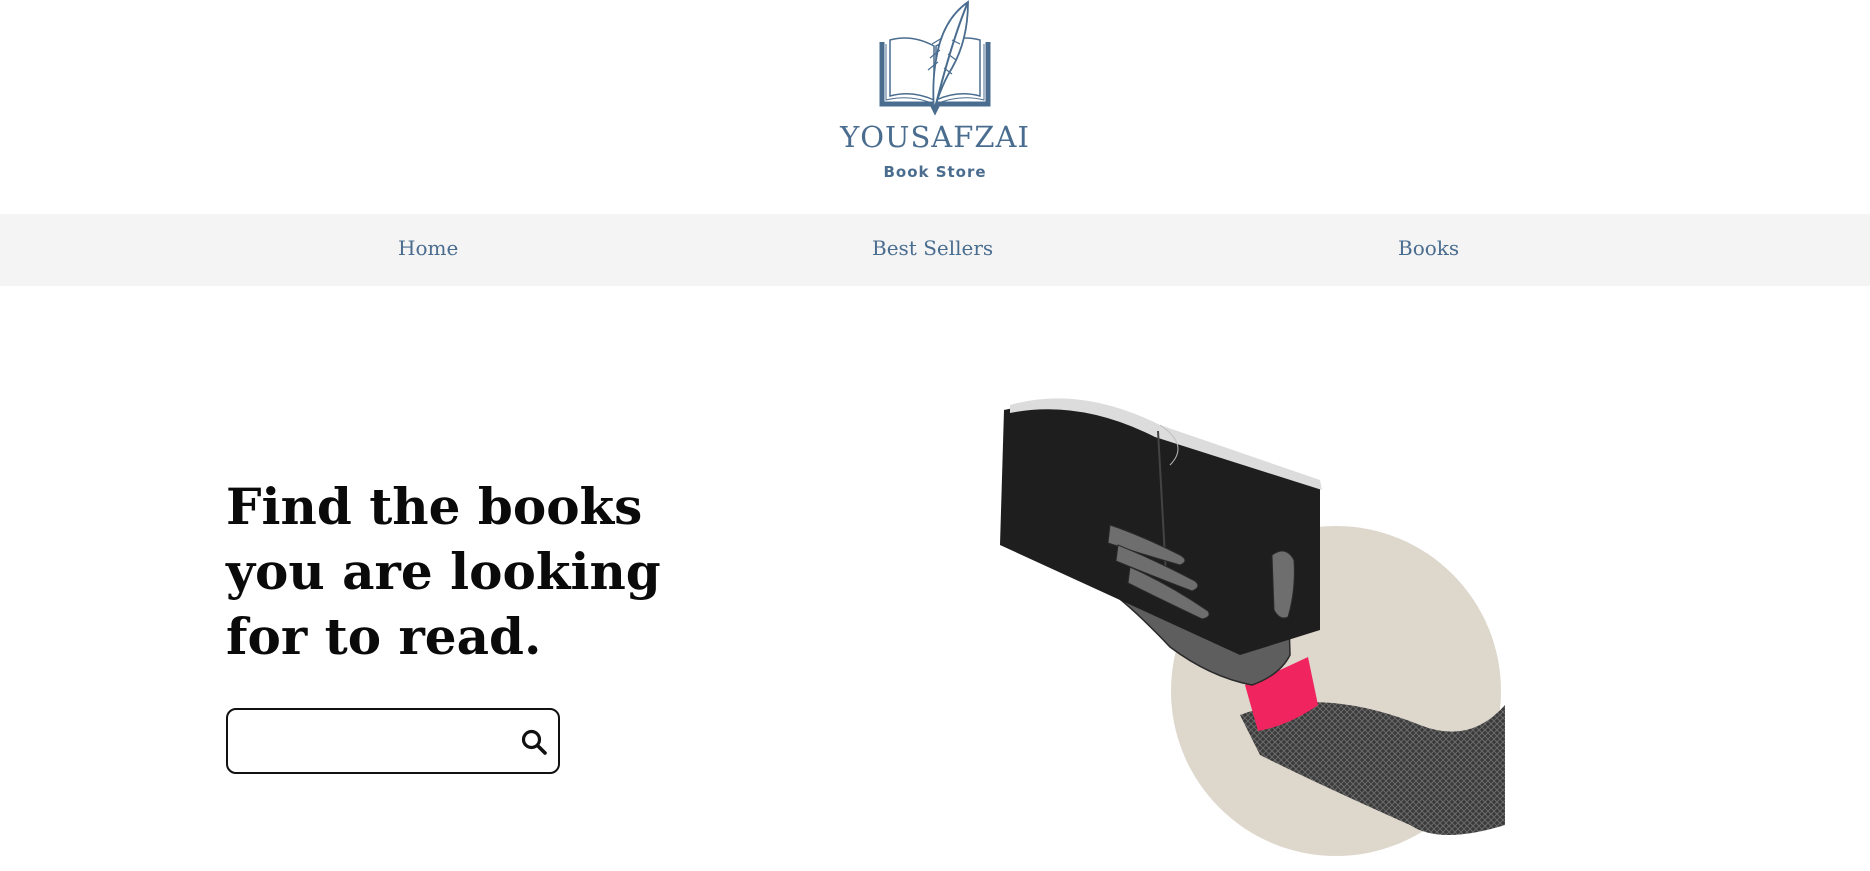  What do you see at coordinates (1160, 530) in the screenshot?
I see `book-cover` at bounding box center [1160, 530].